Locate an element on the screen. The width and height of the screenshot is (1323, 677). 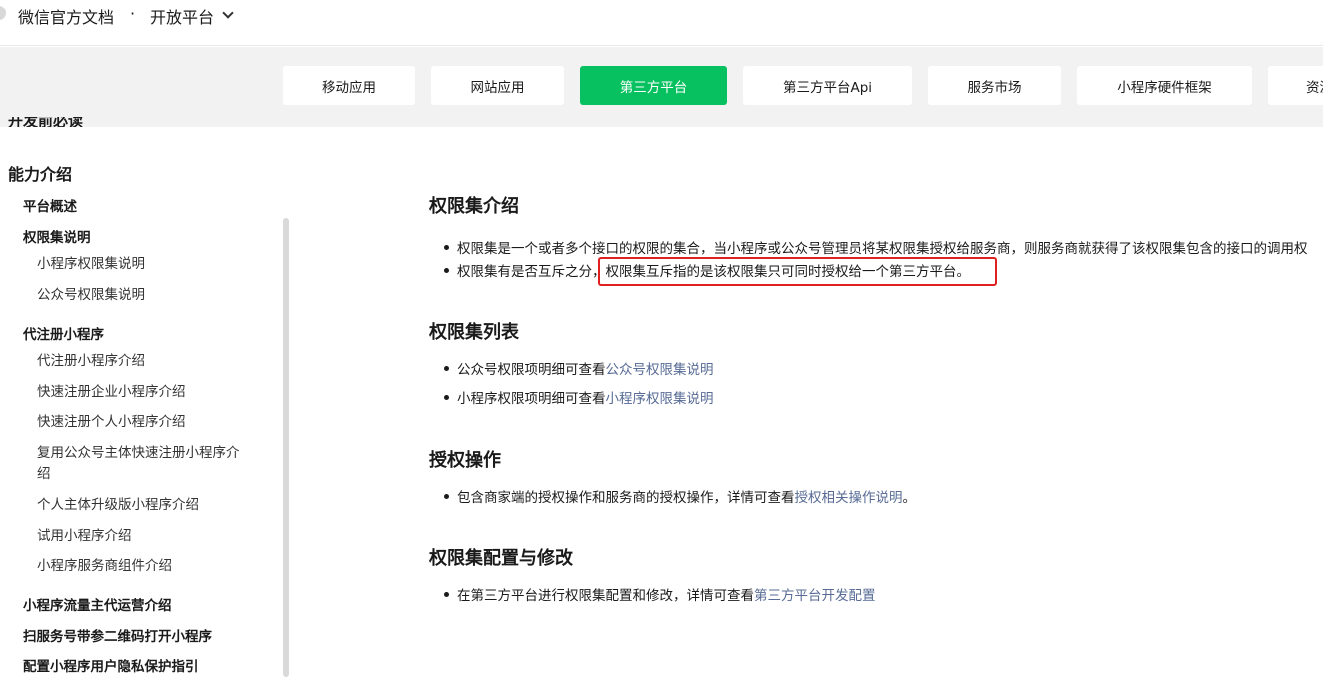
list-item: 包含商家端的授权操作和服务商的授权操作，详情可查看授权相关操作说明。 is located at coordinates (680, 496).